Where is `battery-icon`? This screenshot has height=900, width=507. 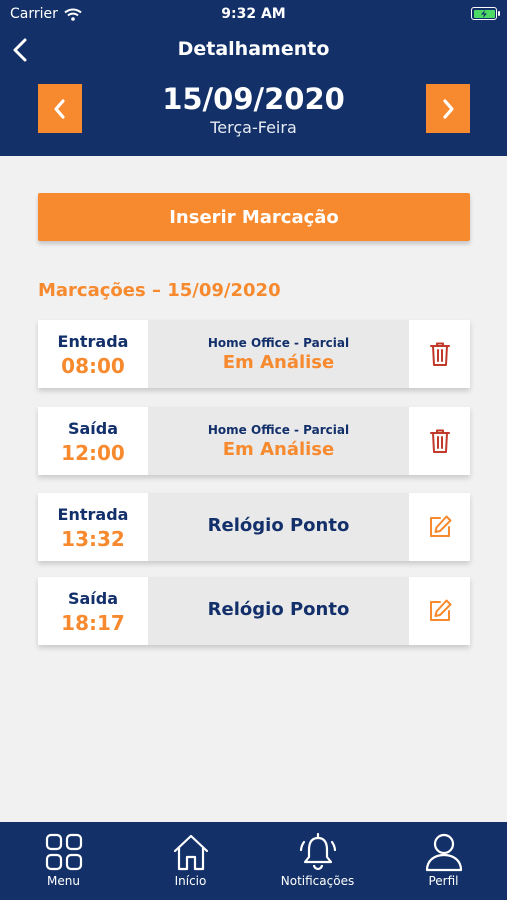
battery-icon is located at coordinates (485, 13).